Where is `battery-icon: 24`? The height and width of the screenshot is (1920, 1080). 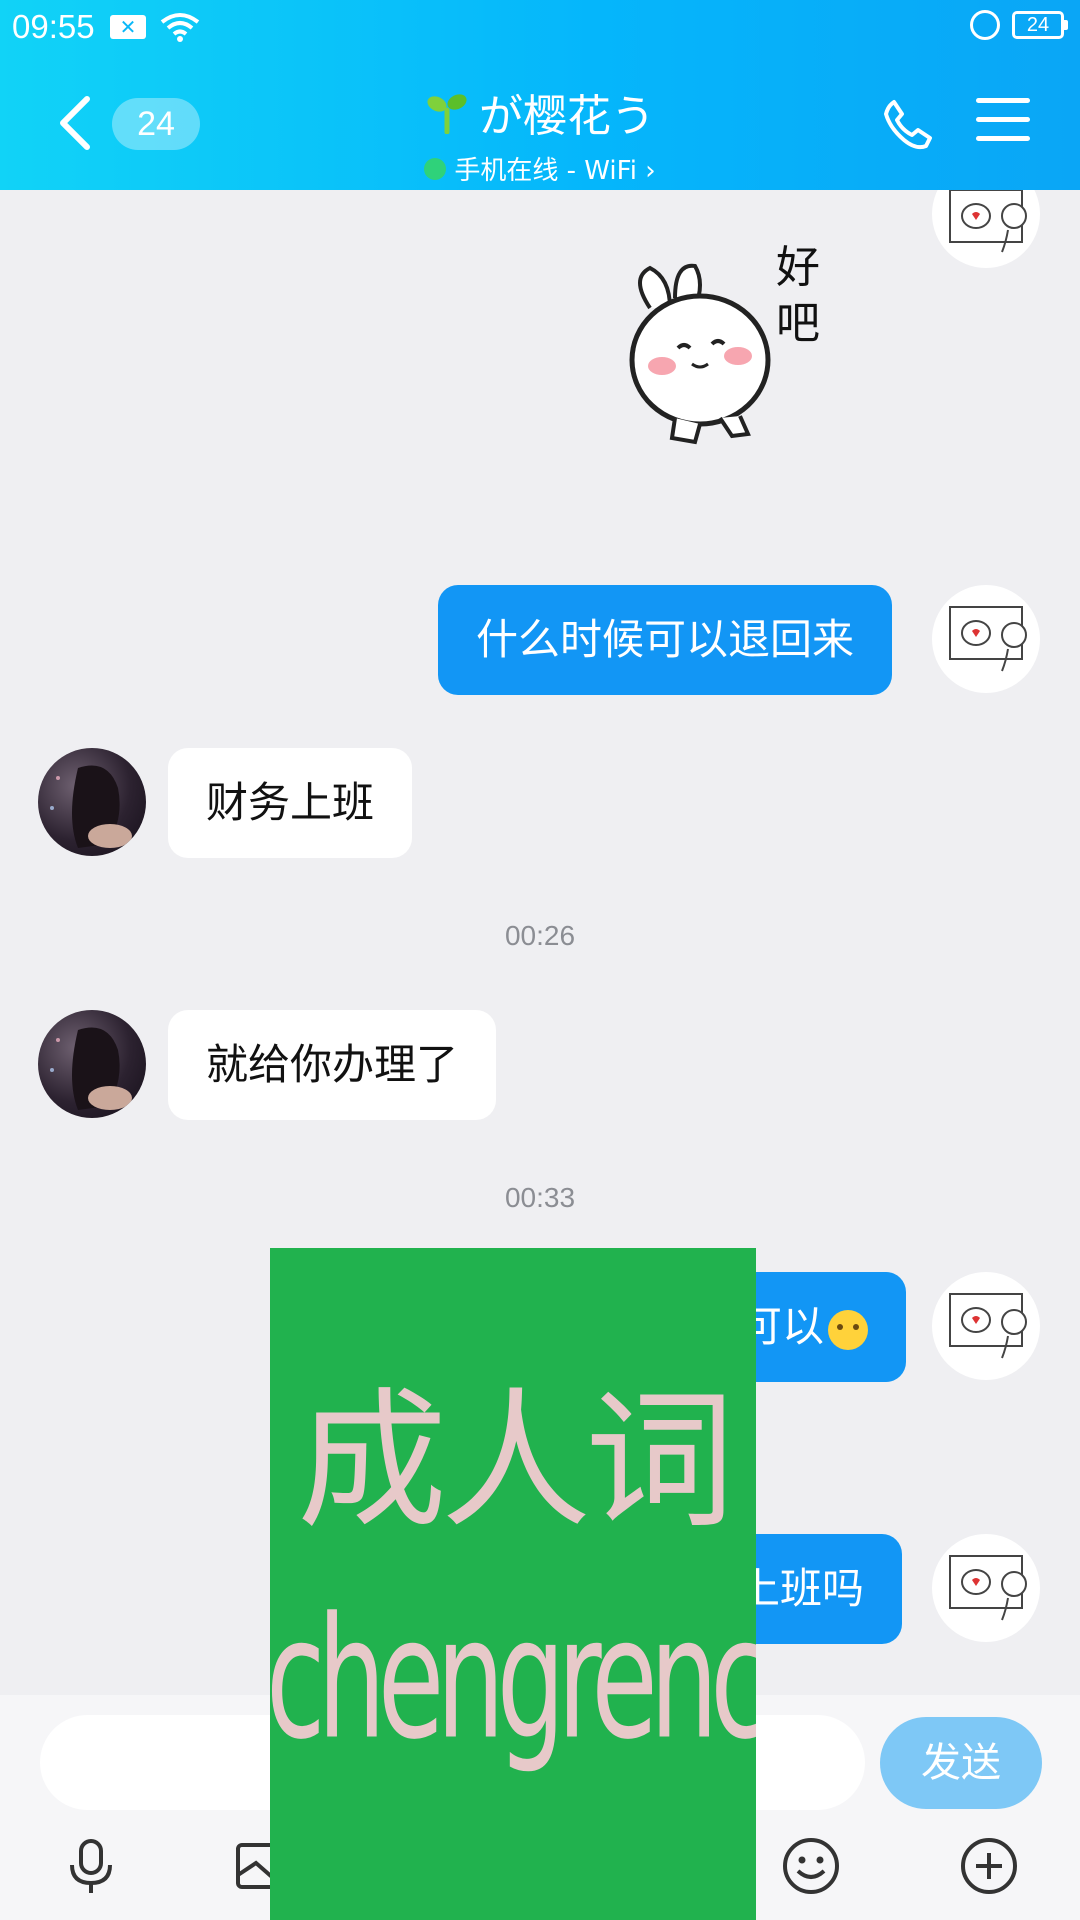 battery-icon: 24 is located at coordinates (1040, 25).